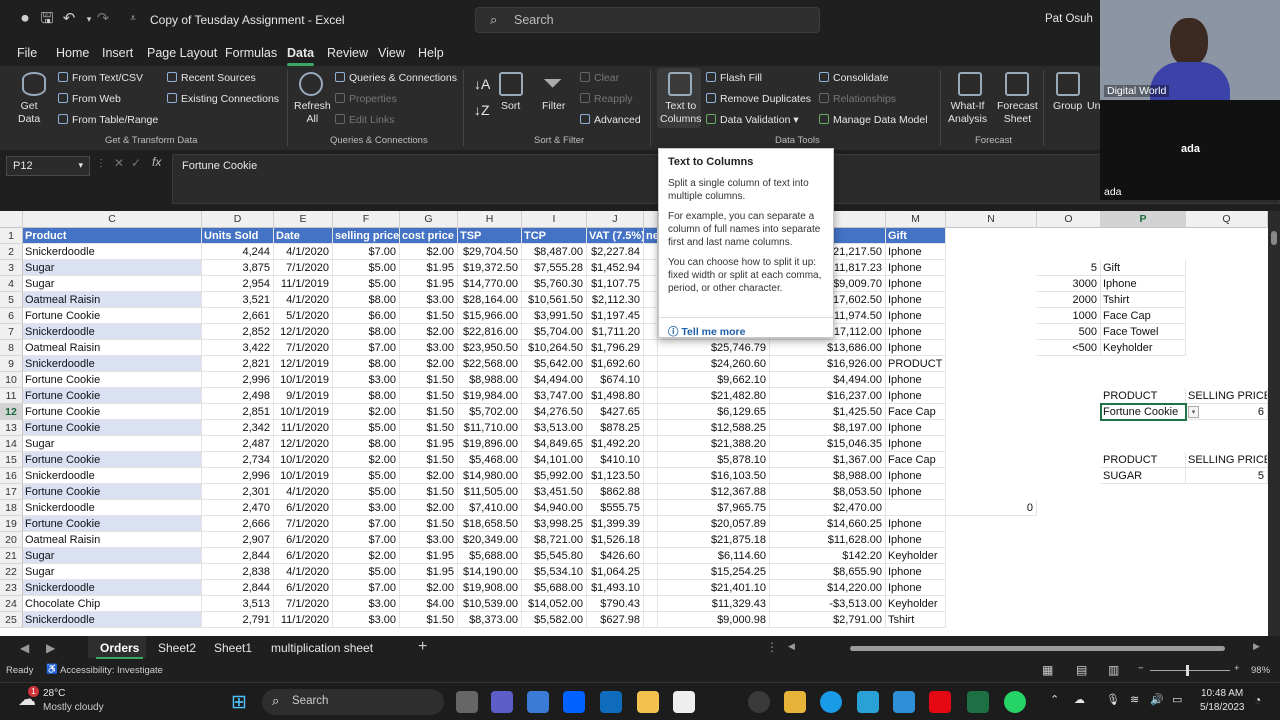 The height and width of the screenshot is (720, 1280). What do you see at coordinates (615, 348) in the screenshot?
I see `table-cell: $1,796.29` at bounding box center [615, 348].